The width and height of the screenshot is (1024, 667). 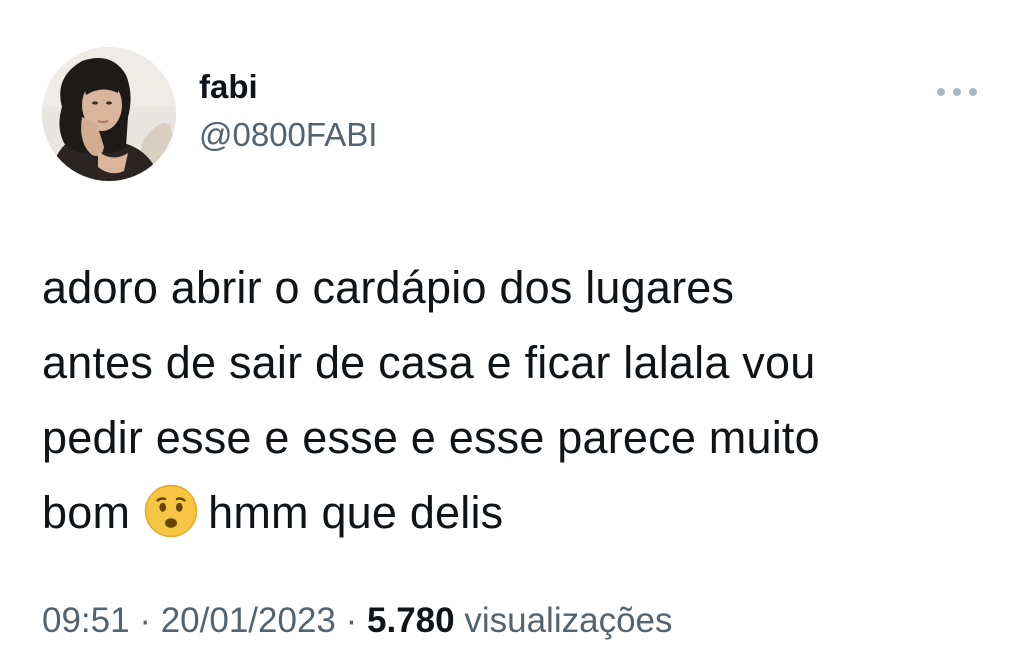 I want to click on author-handle: @0800FABI, so click(x=288, y=134).